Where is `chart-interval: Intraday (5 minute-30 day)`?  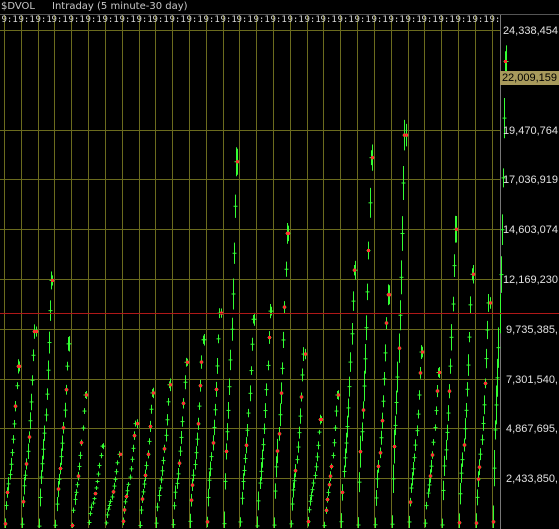 chart-interval: Intraday (5 minute-30 day) is located at coordinates (120, 6).